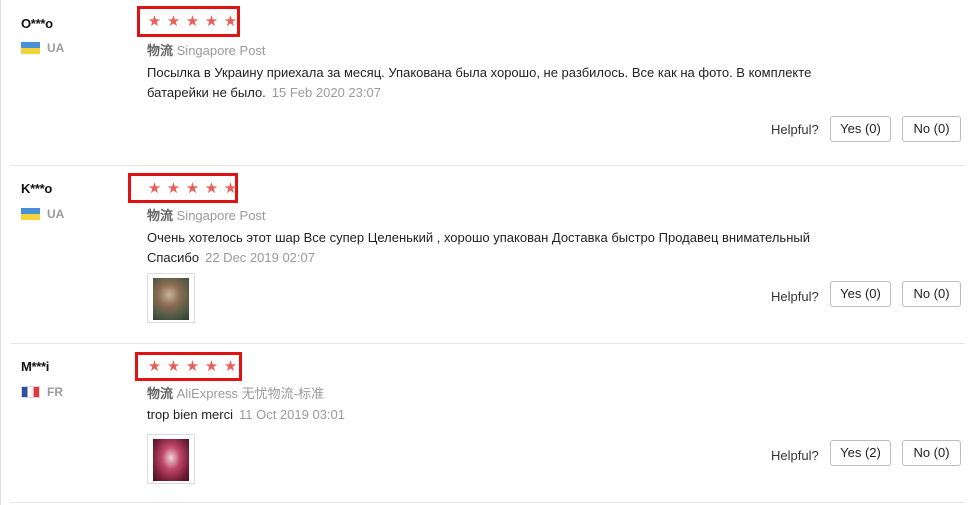 The image size is (980, 505). What do you see at coordinates (190, 414) in the screenshot?
I see `review-text: trop bien merci` at bounding box center [190, 414].